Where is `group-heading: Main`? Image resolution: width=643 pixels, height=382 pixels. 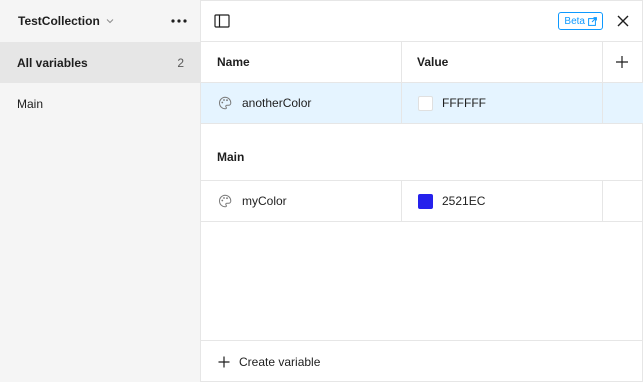 group-heading: Main is located at coordinates (231, 157).